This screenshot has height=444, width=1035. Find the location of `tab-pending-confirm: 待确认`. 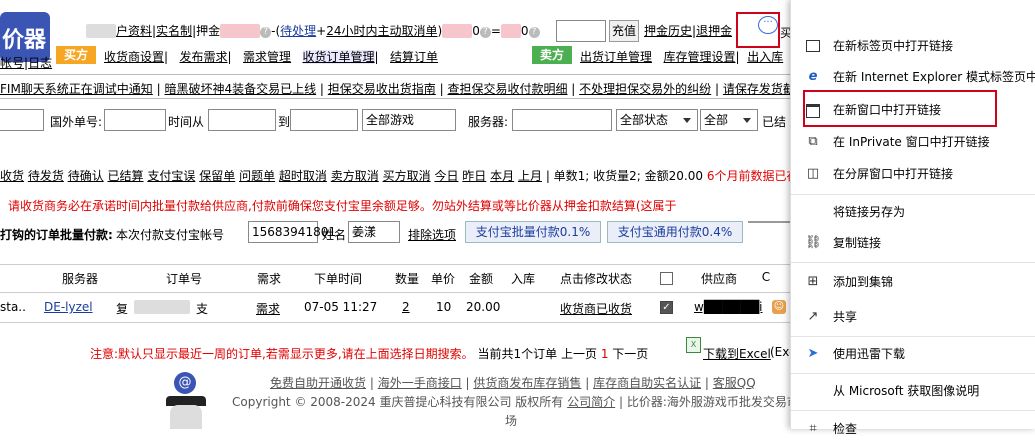

tab-pending-confirm: 待确认 is located at coordinates (86, 176).